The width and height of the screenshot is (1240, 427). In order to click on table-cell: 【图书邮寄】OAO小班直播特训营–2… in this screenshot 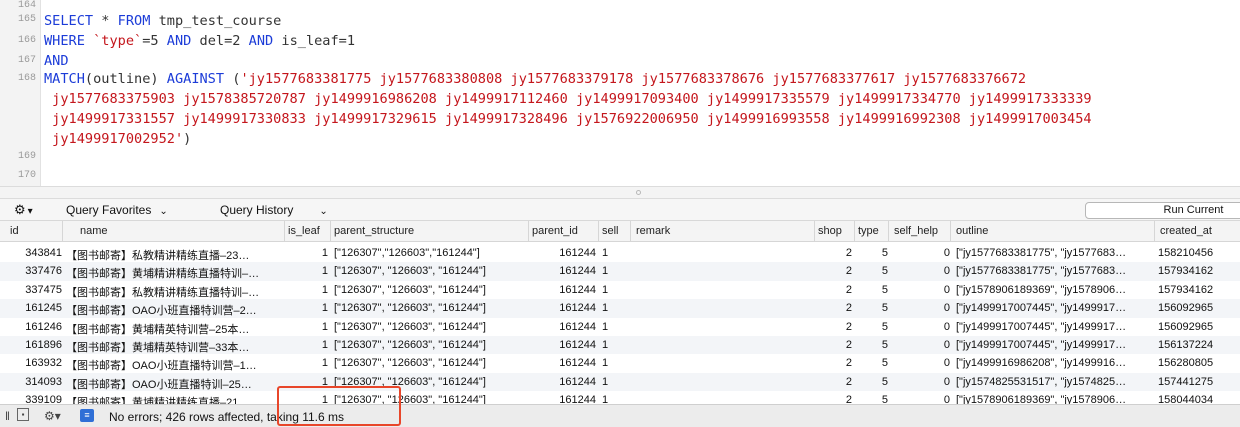, I will do `click(175, 310)`.